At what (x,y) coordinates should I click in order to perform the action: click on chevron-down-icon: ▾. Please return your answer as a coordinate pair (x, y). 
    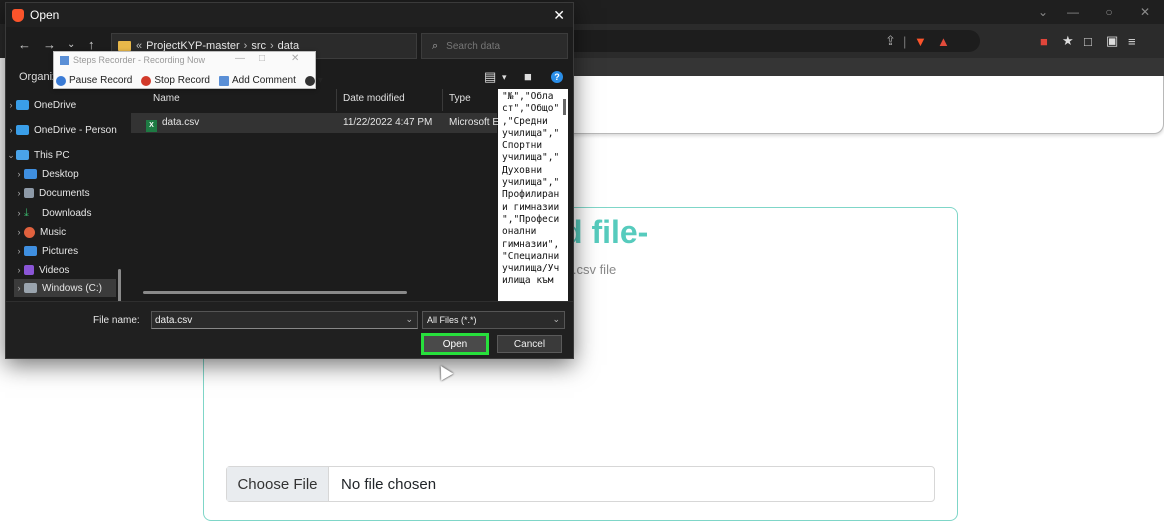
    Looking at the image, I should click on (320, 80).